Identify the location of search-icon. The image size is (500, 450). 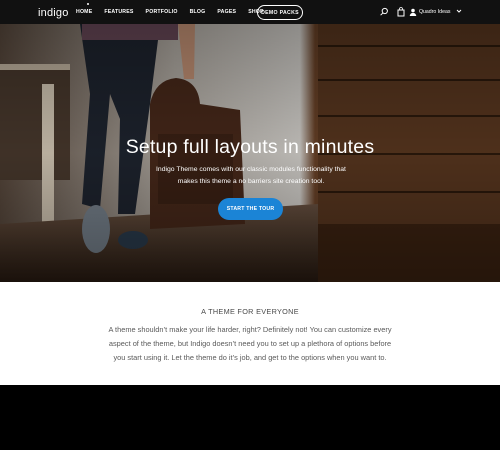
(384, 12).